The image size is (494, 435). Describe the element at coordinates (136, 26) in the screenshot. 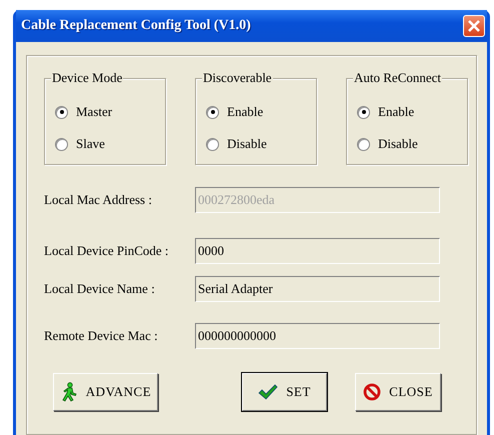

I see `window-title: Cable Replacement Config Tool (V1.0)` at that location.